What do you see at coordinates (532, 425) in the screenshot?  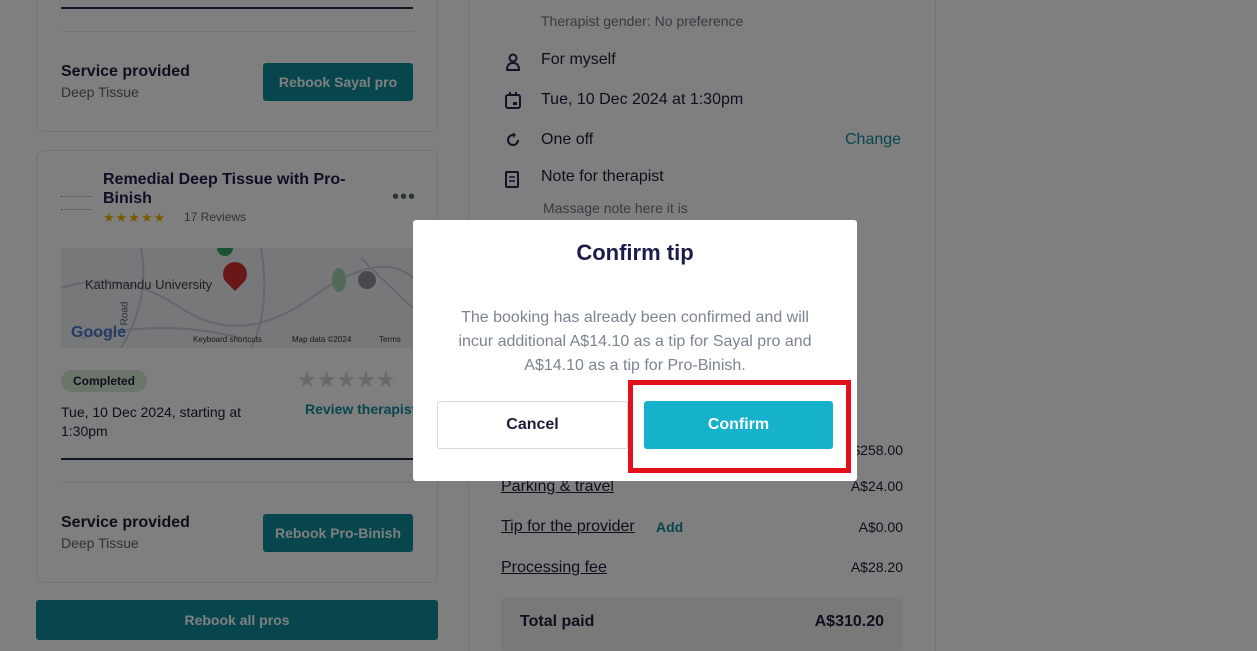 I see `cancel-button: Cancel` at bounding box center [532, 425].